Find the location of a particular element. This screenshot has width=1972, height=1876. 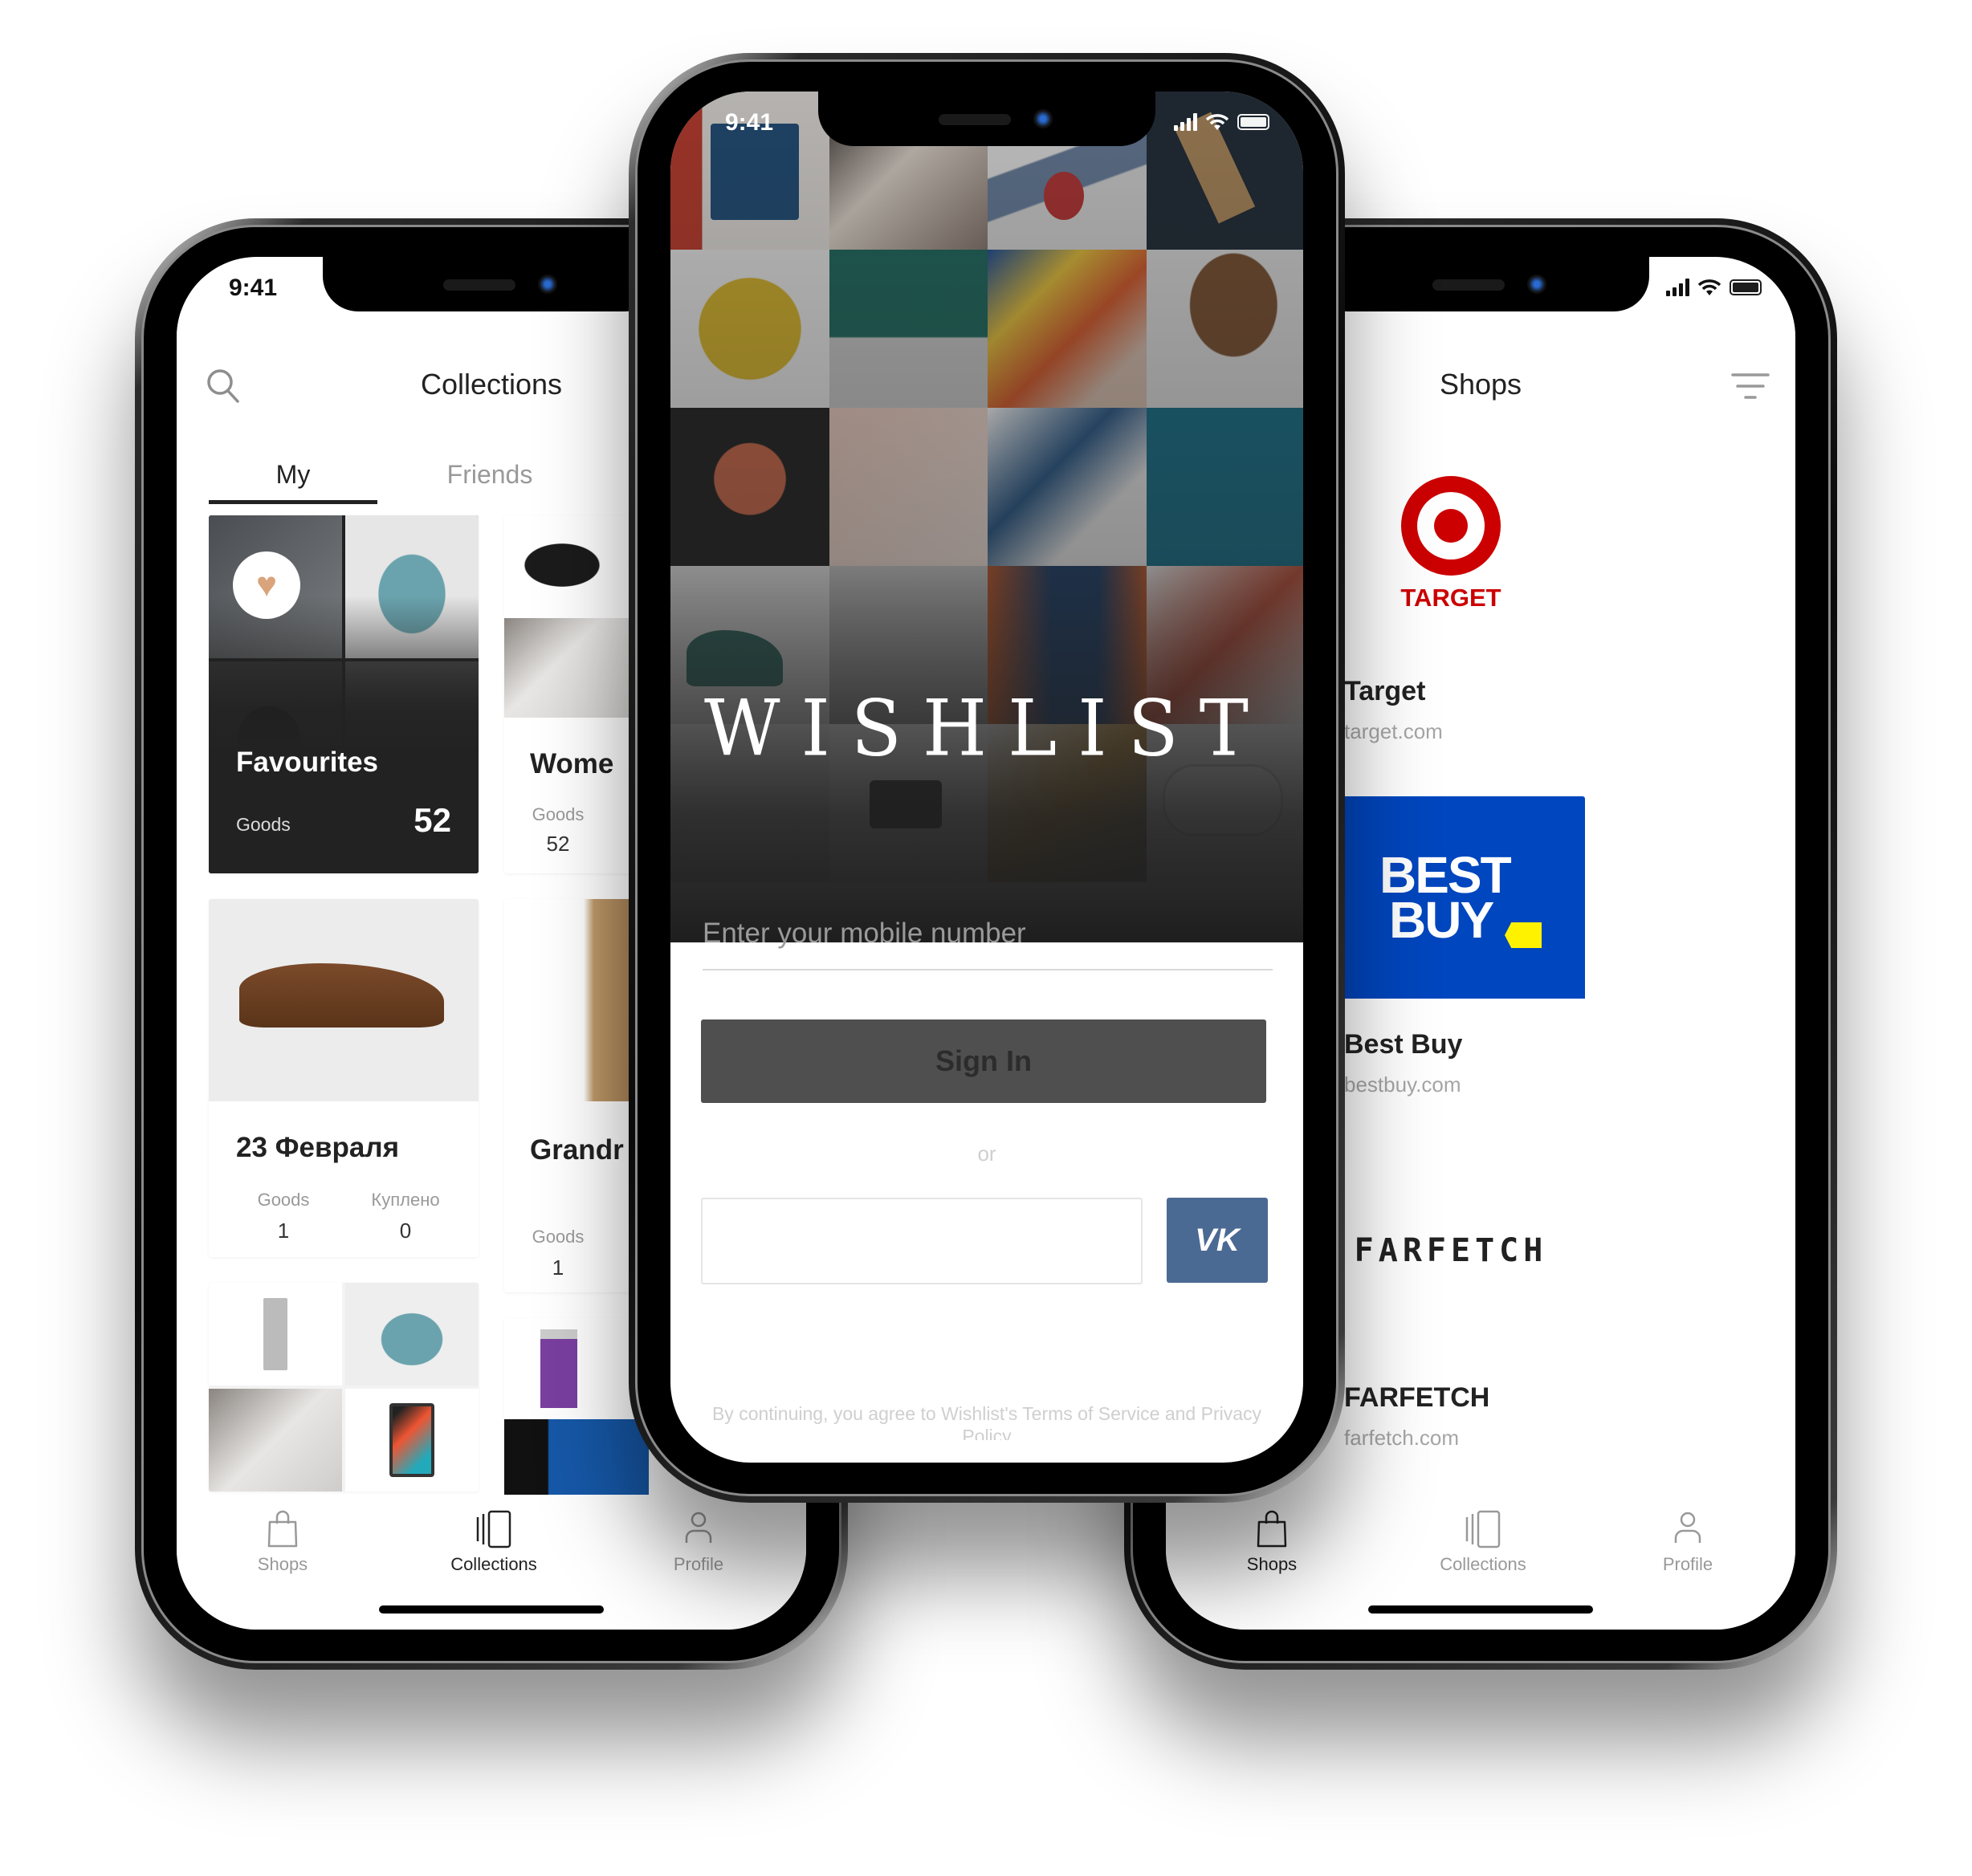

target-logo-icon is located at coordinates (1451, 526).